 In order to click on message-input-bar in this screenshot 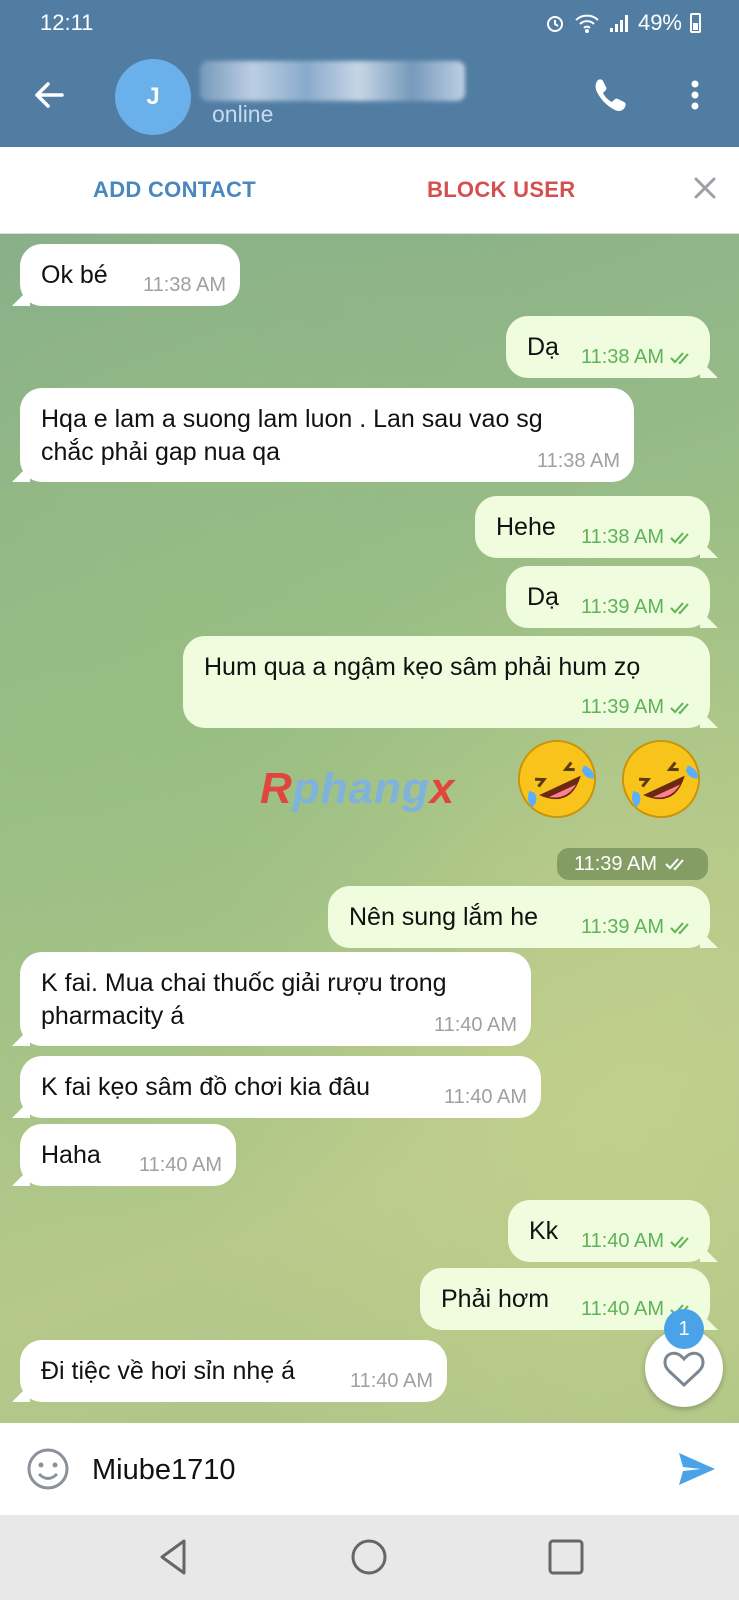, I will do `click(369, 1469)`.